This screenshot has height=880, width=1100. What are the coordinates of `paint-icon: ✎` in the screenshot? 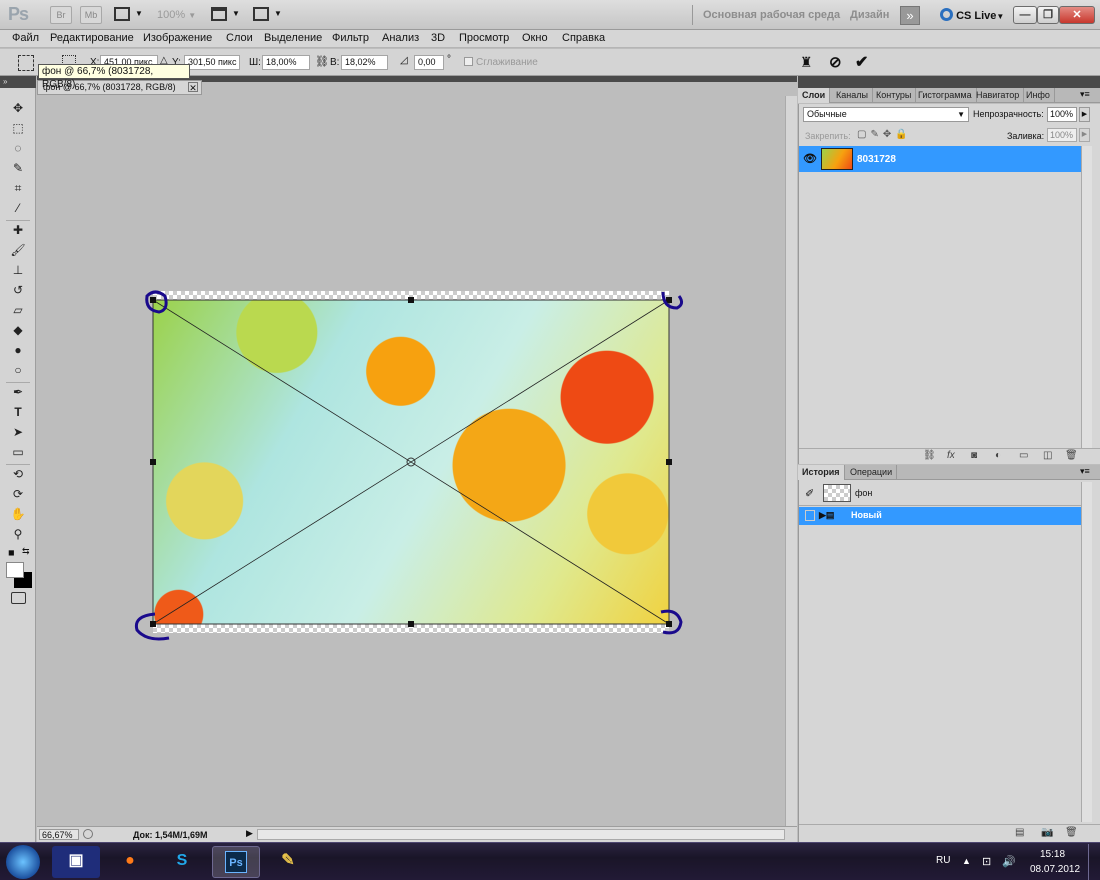 It's located at (288, 862).